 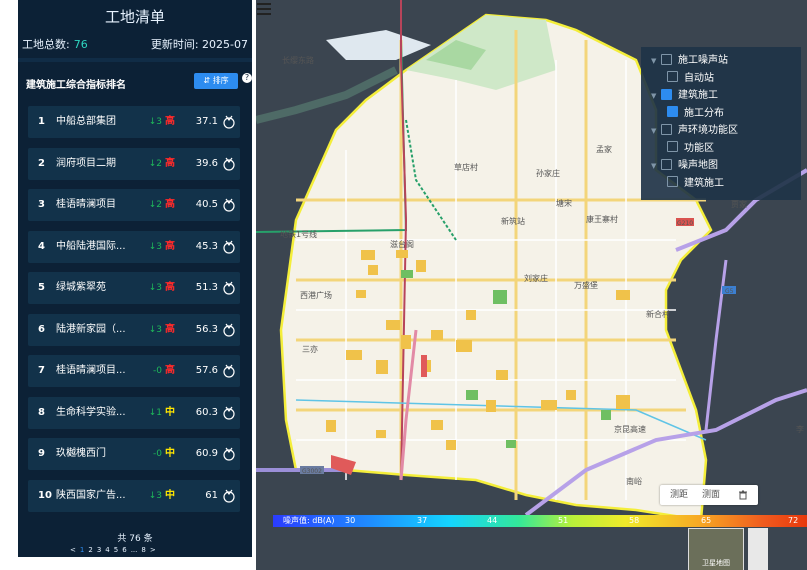 What do you see at coordinates (690, 149) in the screenshot?
I see `layer-item: 功能区` at bounding box center [690, 149].